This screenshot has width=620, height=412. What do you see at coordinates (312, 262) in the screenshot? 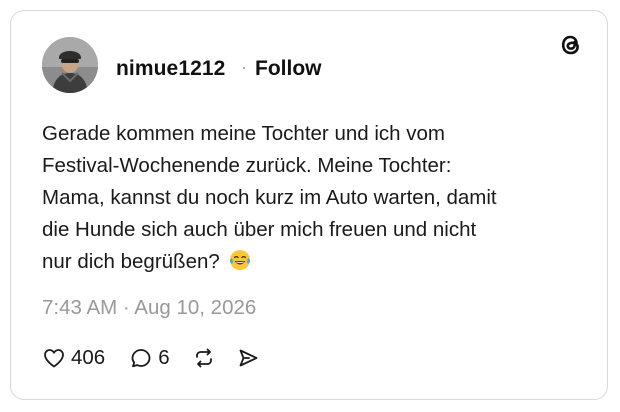
I see `post-text-line-last: nur dich begrüßen?` at bounding box center [312, 262].